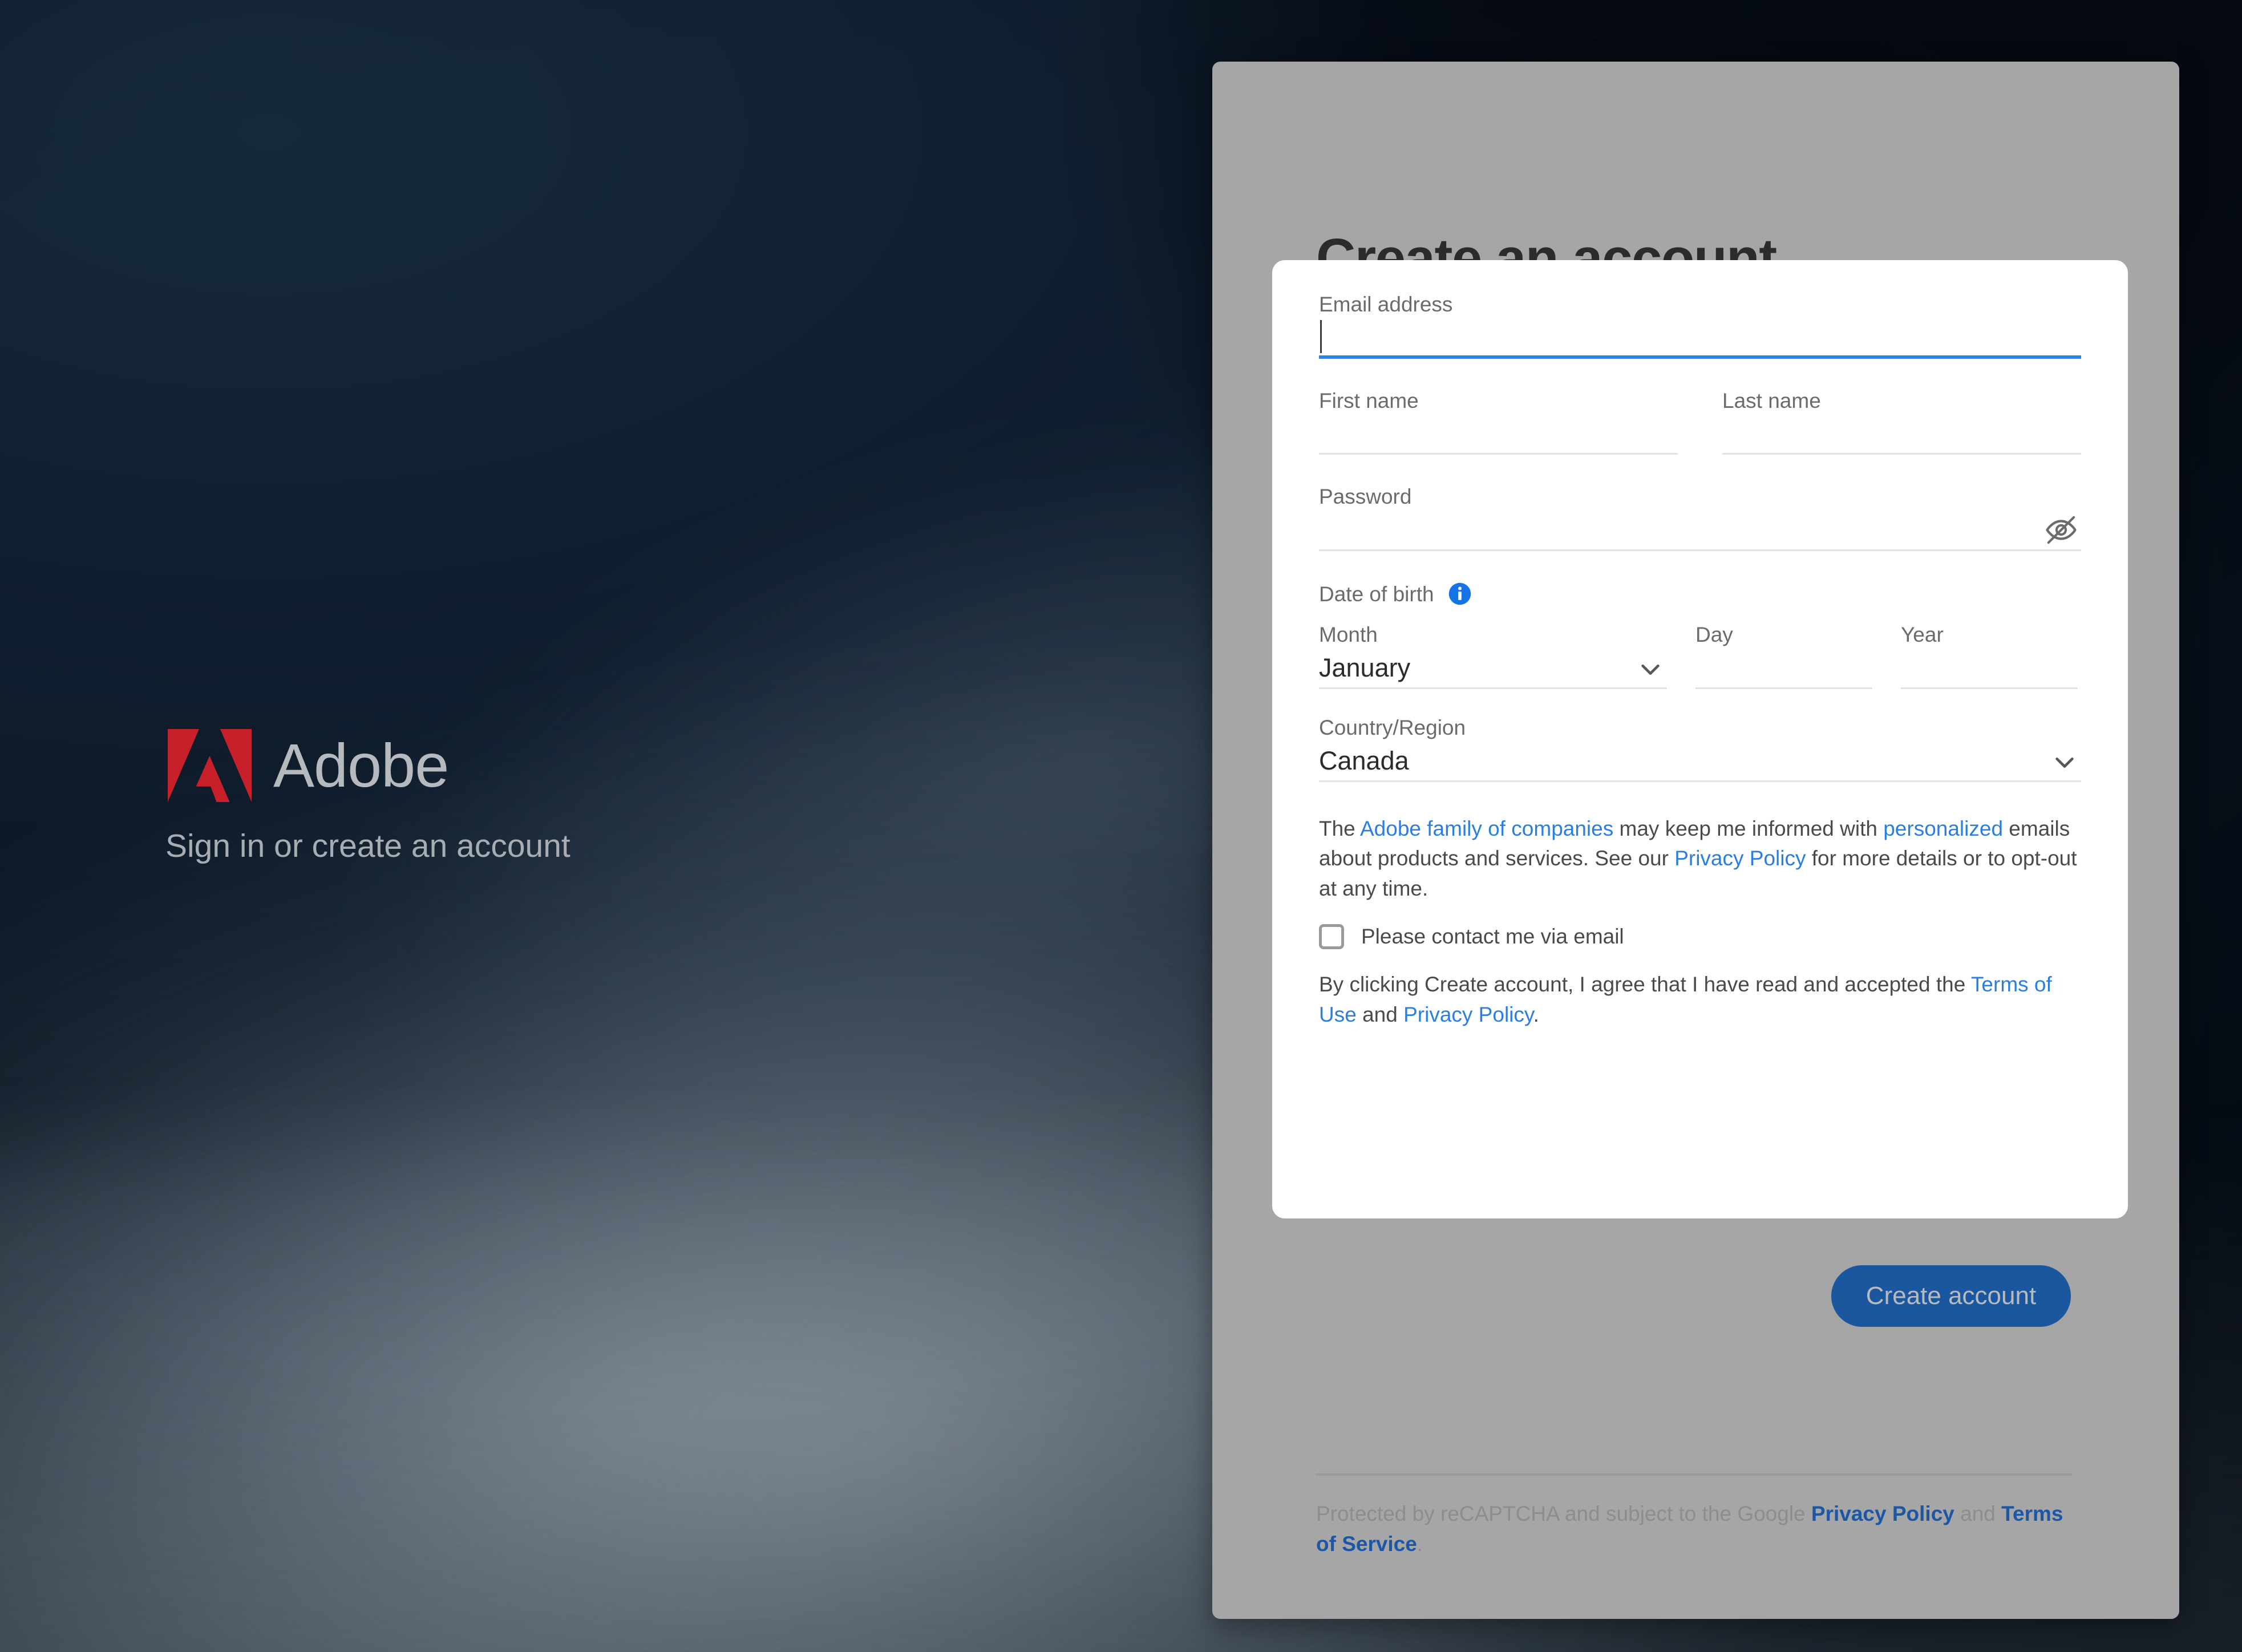  What do you see at coordinates (1332, 937) in the screenshot?
I see `contact-me-checkbox` at bounding box center [1332, 937].